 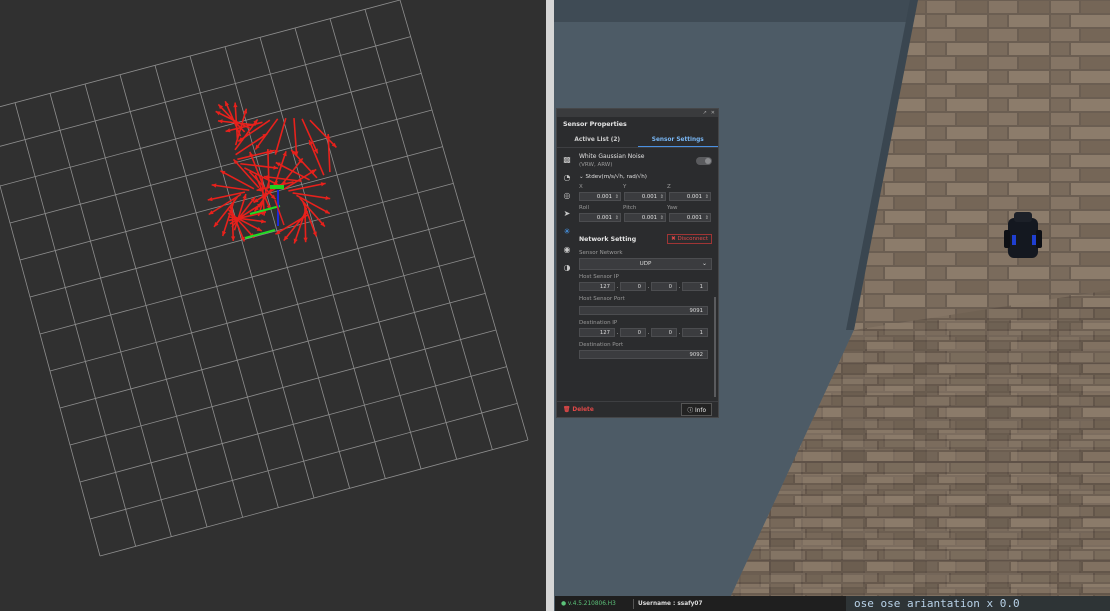 What do you see at coordinates (277, 187) in the screenshot?
I see `robot-marker` at bounding box center [277, 187].